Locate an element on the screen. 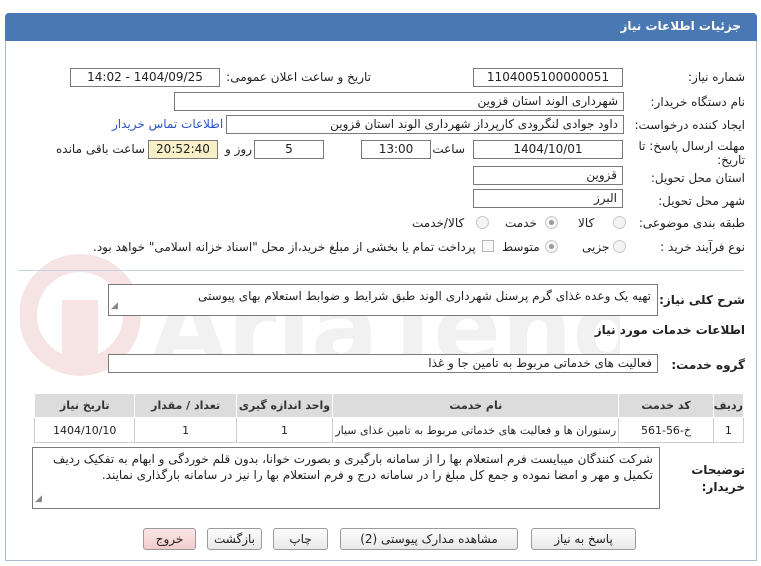 This screenshot has width=761, height=566. province-field: قزوین is located at coordinates (548, 175).